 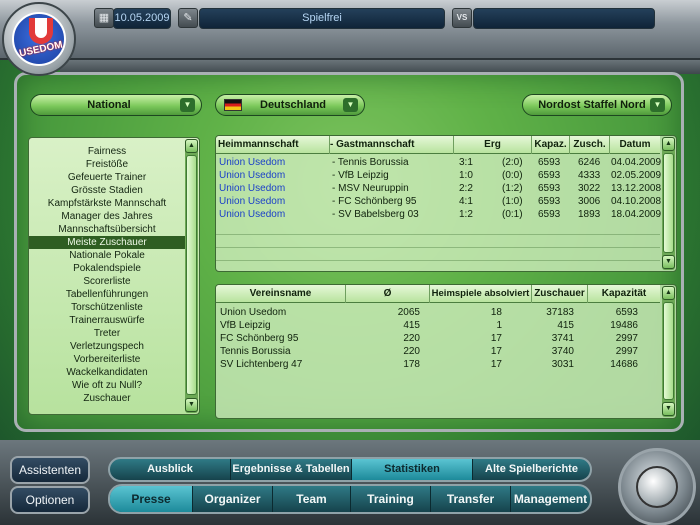 What do you see at coordinates (391, 499) in the screenshot?
I see `tab-training: Training` at bounding box center [391, 499].